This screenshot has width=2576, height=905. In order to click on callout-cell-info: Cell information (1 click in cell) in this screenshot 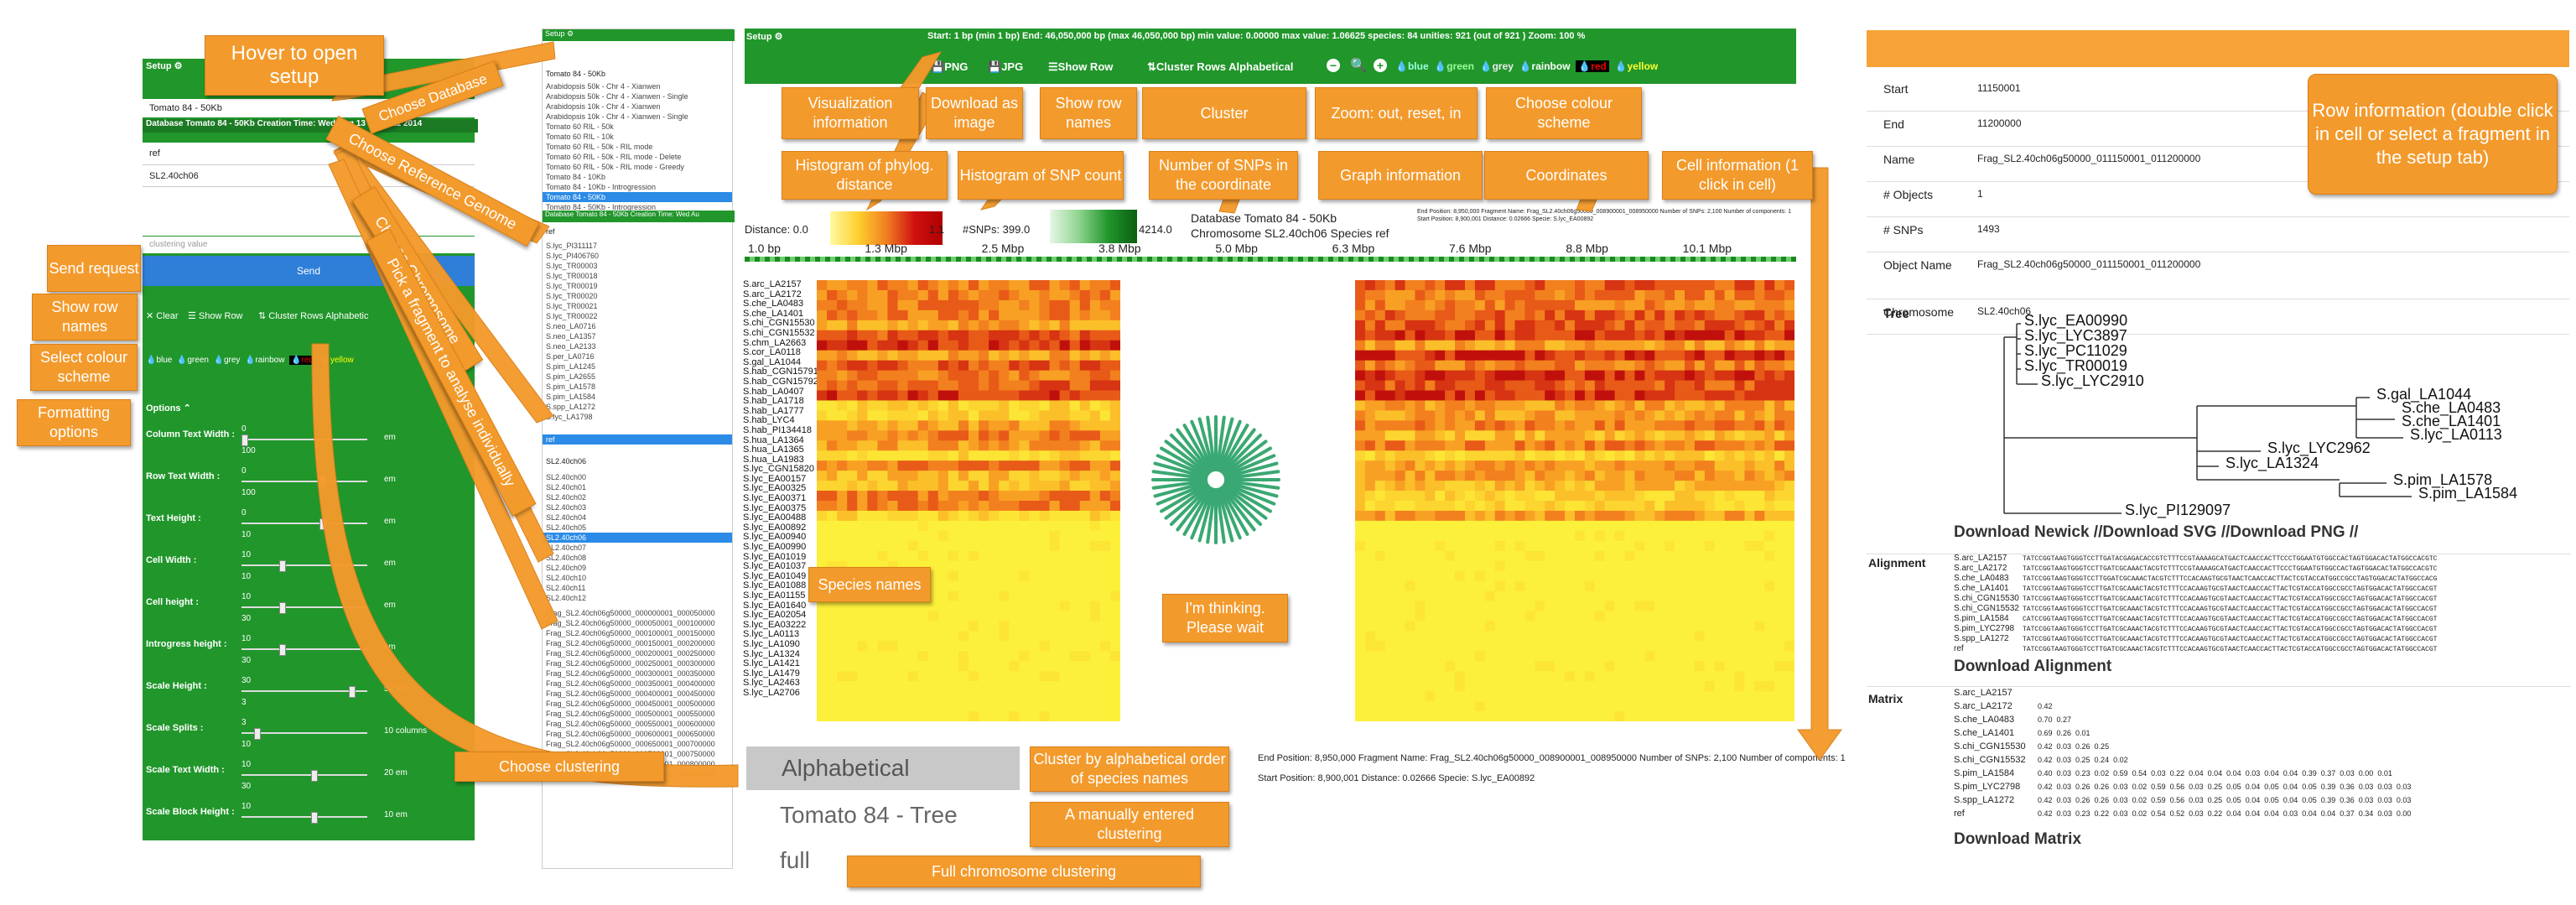, I will do `click(1737, 176)`.